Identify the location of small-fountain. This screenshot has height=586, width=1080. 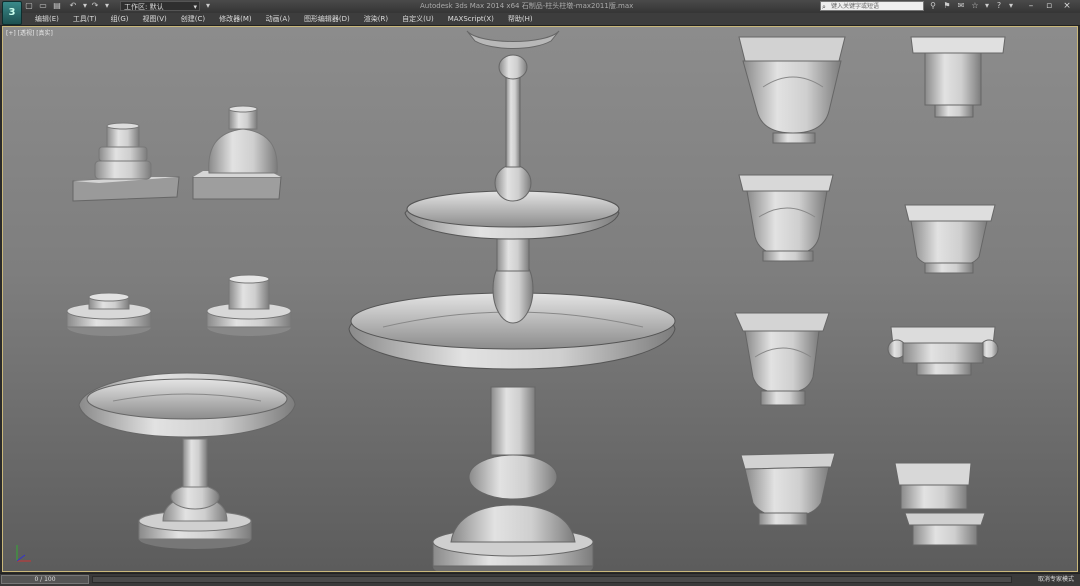
(187, 460).